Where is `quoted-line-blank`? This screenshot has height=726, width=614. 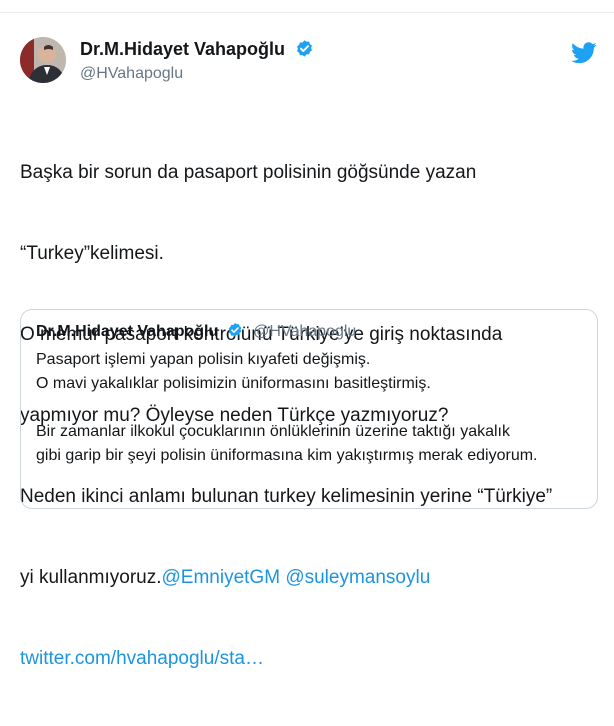
quoted-line-blank is located at coordinates (316, 408).